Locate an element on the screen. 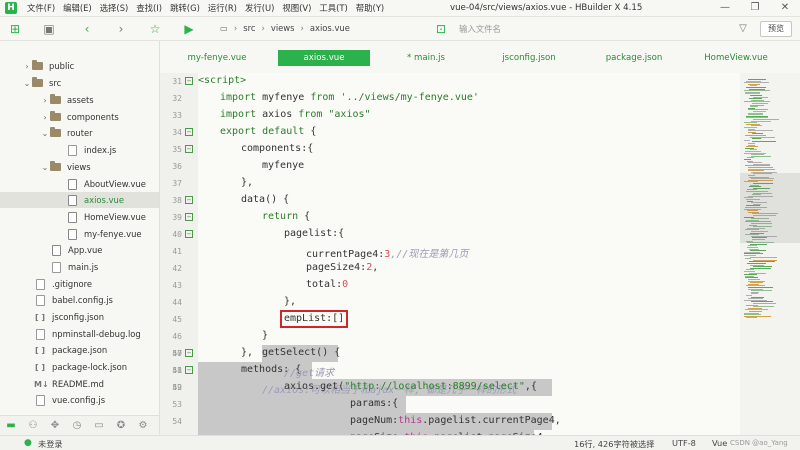 The width and height of the screenshot is (800, 450). menu-file: 文件(F) is located at coordinates (41, 8).